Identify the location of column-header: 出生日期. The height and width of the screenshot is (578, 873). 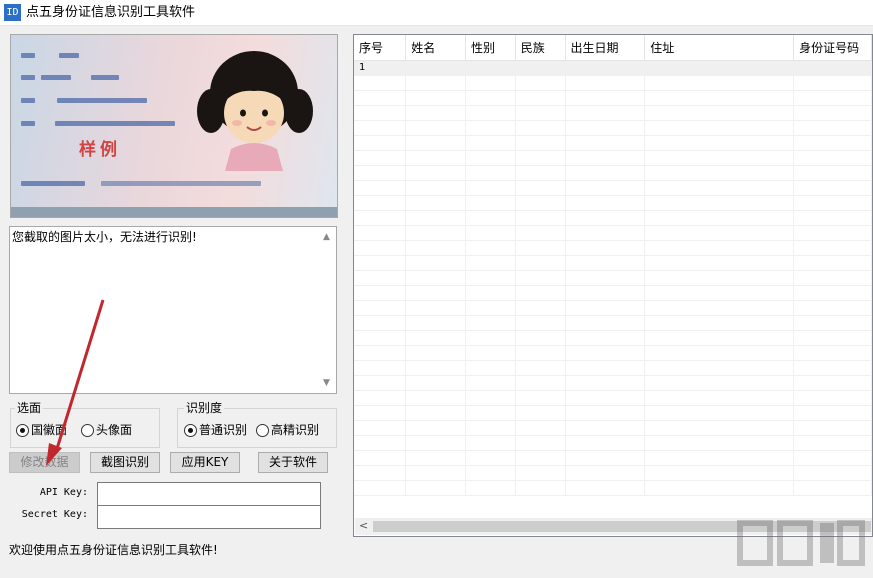
(605, 48).